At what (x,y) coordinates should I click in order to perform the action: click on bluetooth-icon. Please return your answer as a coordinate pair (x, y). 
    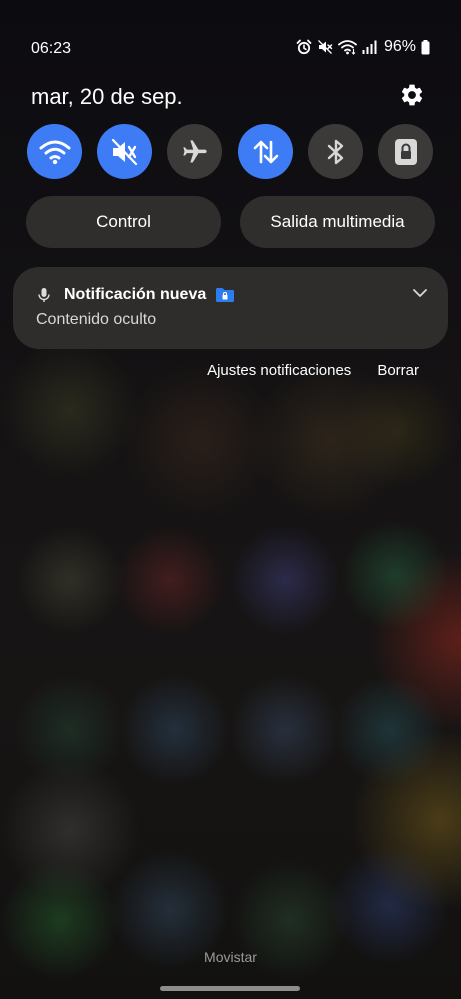
    Looking at the image, I should click on (335, 151).